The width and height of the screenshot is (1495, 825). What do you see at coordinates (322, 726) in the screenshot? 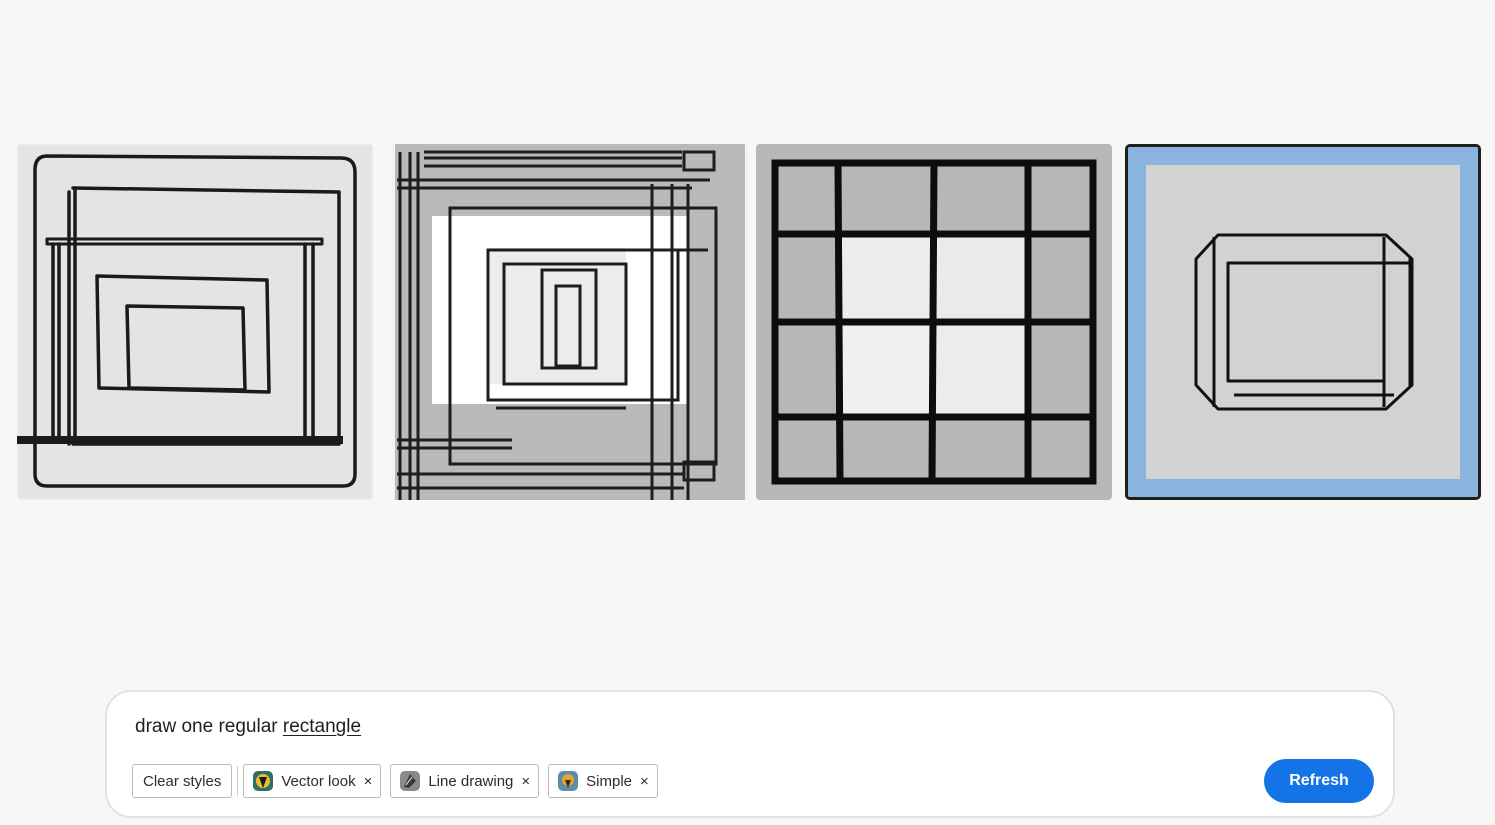
I see `prompt-text-misspelled-word: rectangle` at bounding box center [322, 726].